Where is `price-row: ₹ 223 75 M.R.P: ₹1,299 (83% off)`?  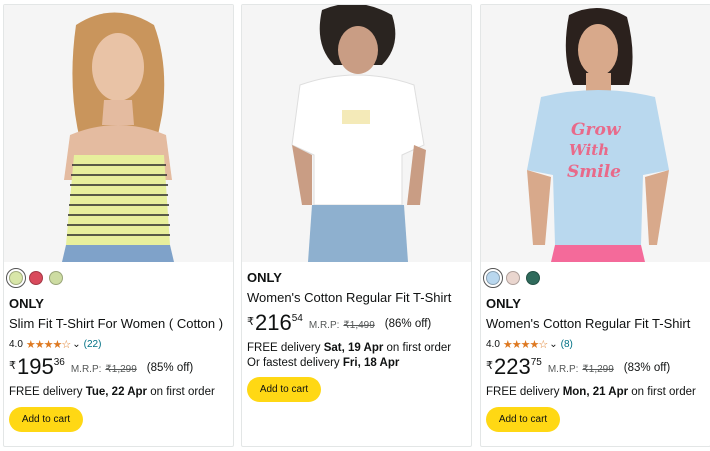
price-row: ₹ 223 75 M.R.P: ₹1,299 (83% off) is located at coordinates (595, 367).